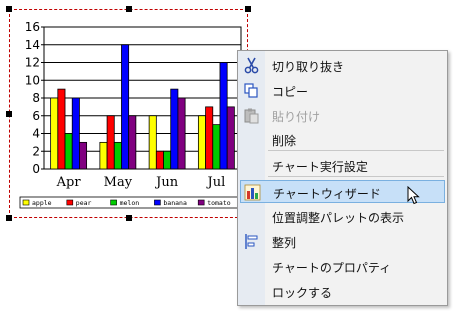 The image size is (453, 311). I want to click on legend-label-pear: pear, so click(84, 203).